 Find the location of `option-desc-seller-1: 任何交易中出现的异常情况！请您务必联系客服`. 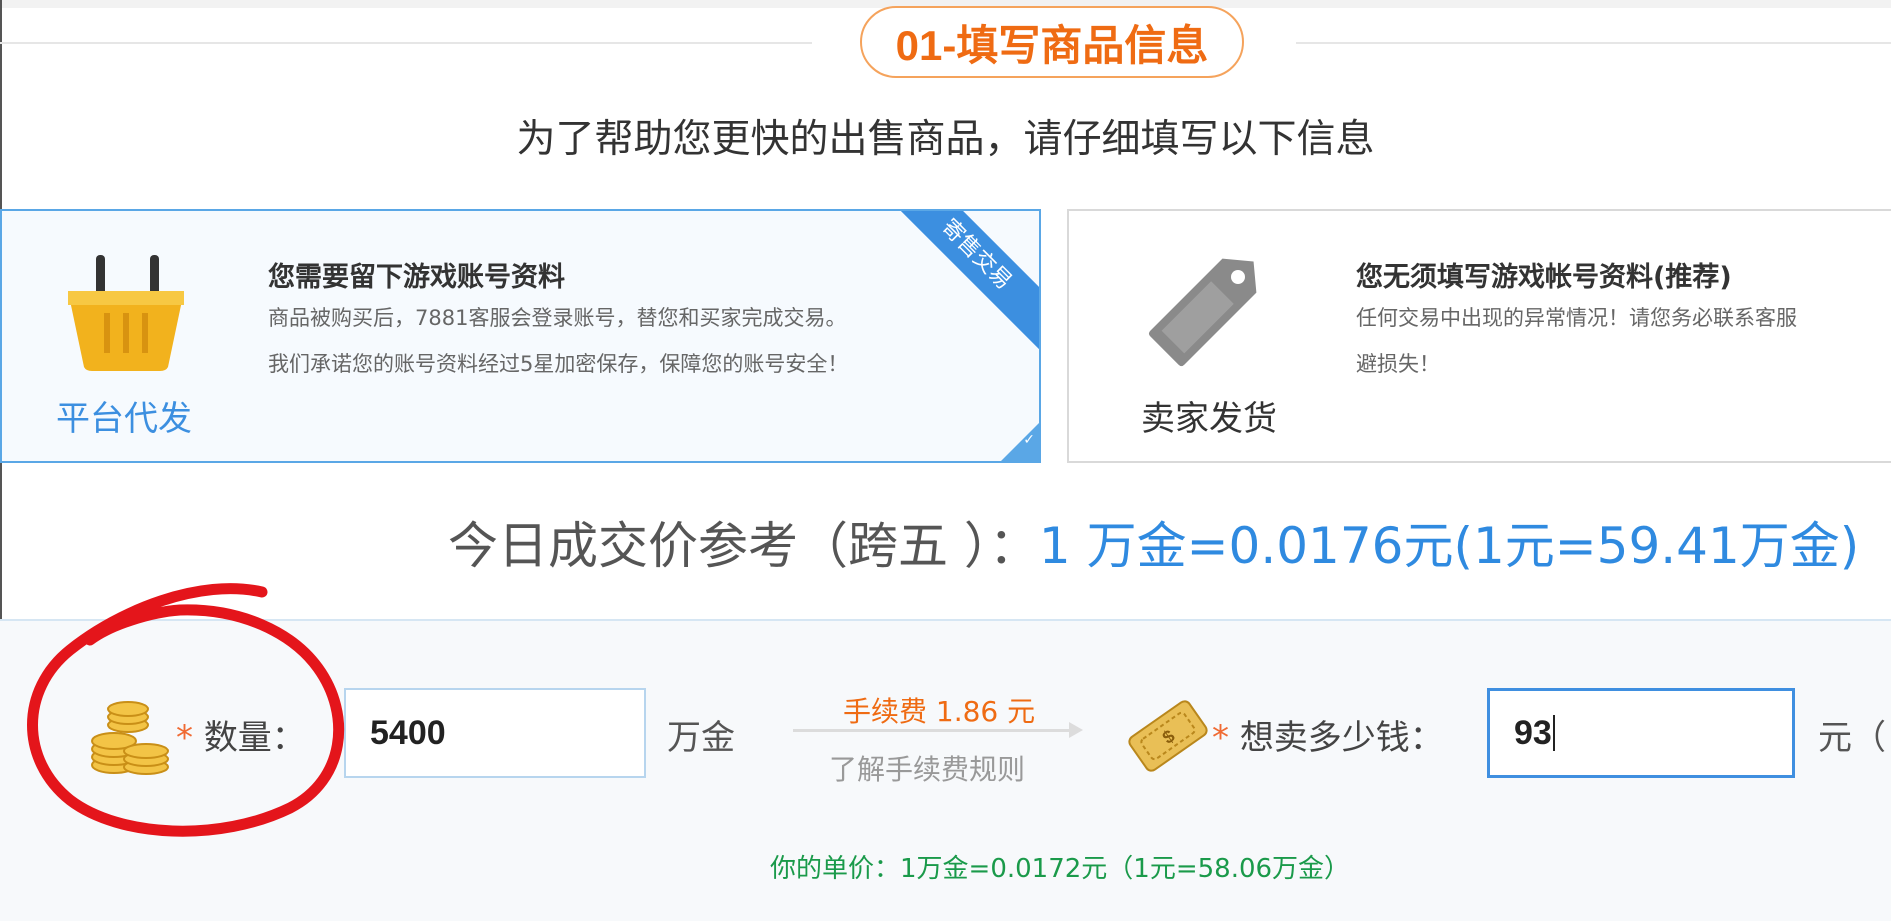

option-desc-seller-1: 任何交易中出现的异常情况！请您务必联系客服 is located at coordinates (1576, 318).